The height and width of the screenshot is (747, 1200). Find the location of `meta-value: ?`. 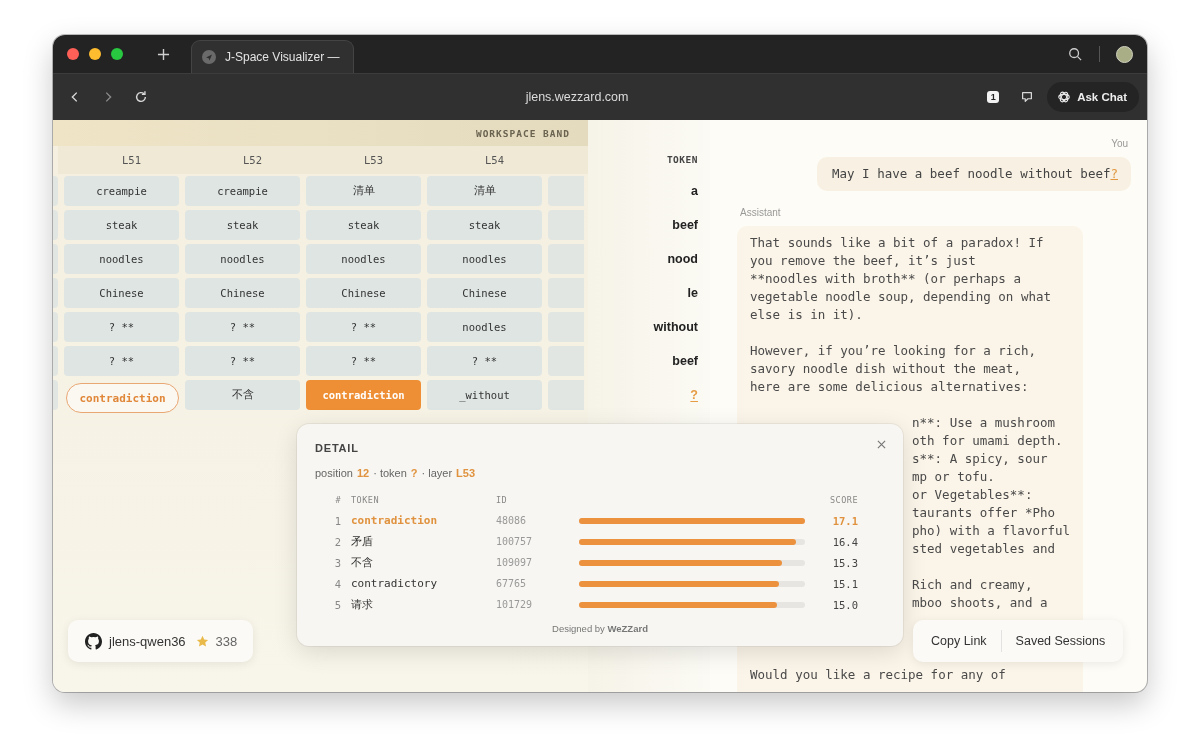

meta-value: ? is located at coordinates (414, 473).